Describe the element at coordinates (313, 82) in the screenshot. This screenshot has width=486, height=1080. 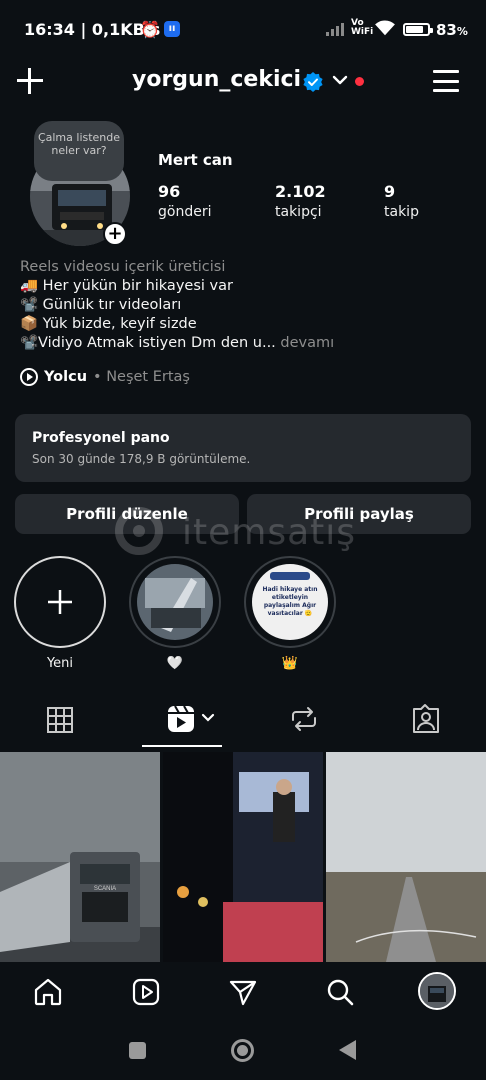
I see `verified-badge-icon` at that location.